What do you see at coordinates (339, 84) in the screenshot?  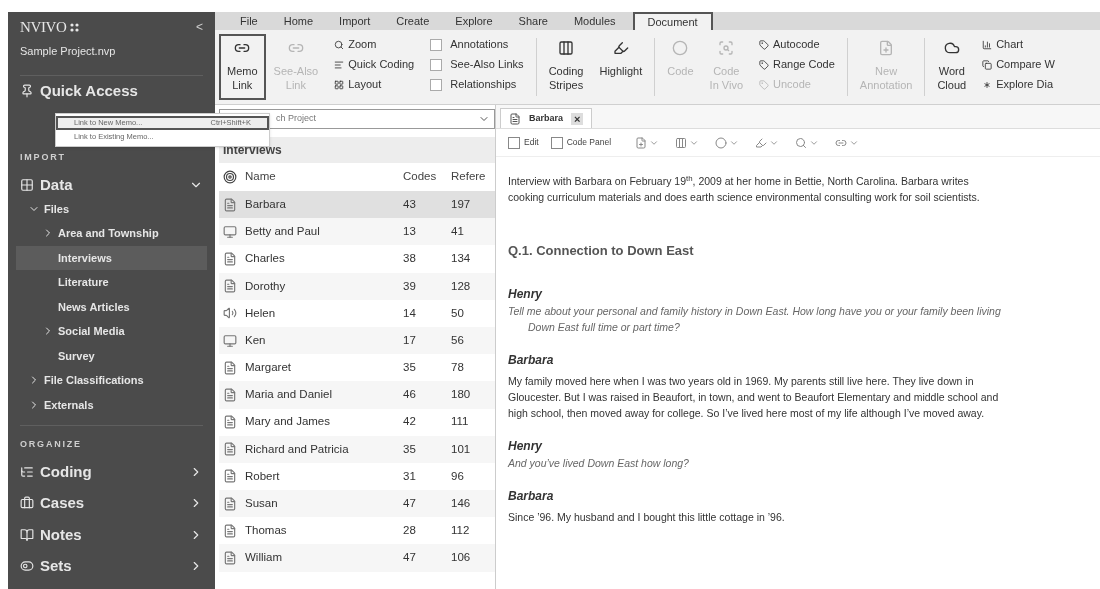 I see `layout-icon` at bounding box center [339, 84].